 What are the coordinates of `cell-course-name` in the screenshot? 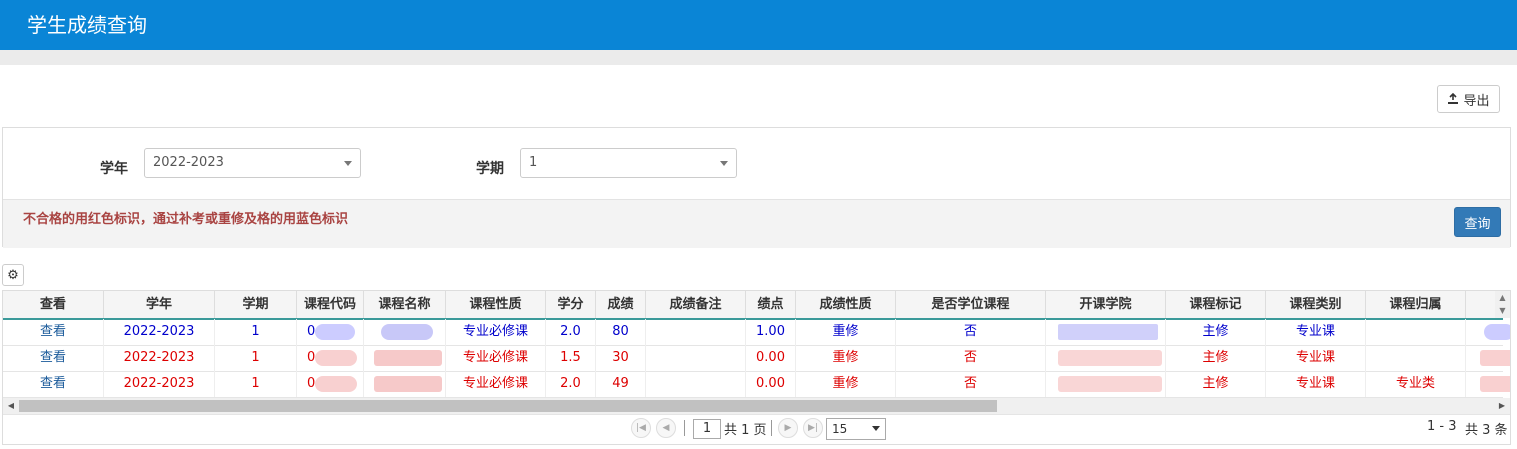 It's located at (405, 358).